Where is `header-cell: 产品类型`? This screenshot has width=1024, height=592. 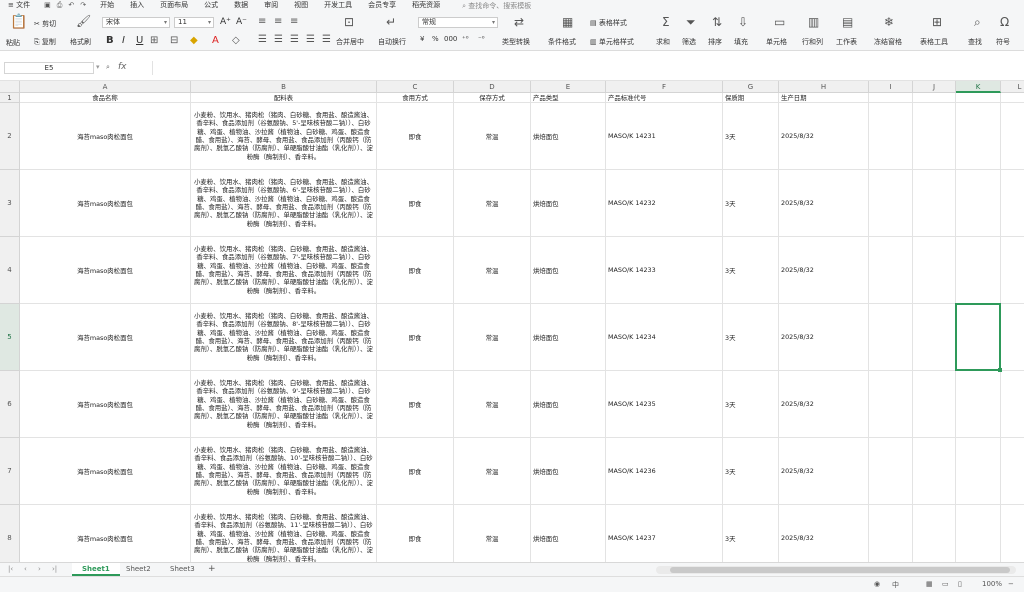
header-cell: 产品类型 is located at coordinates (568, 98).